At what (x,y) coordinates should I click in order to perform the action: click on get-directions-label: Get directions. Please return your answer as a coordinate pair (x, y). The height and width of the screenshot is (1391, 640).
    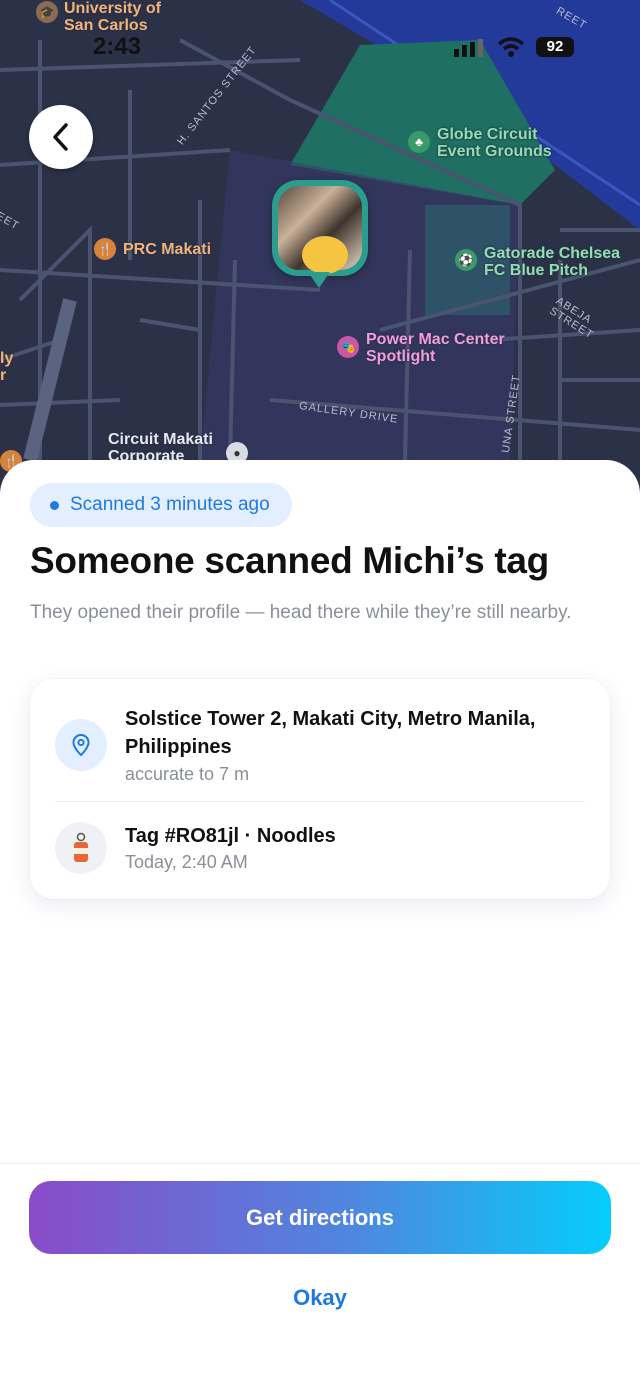
    Looking at the image, I should click on (320, 1217).